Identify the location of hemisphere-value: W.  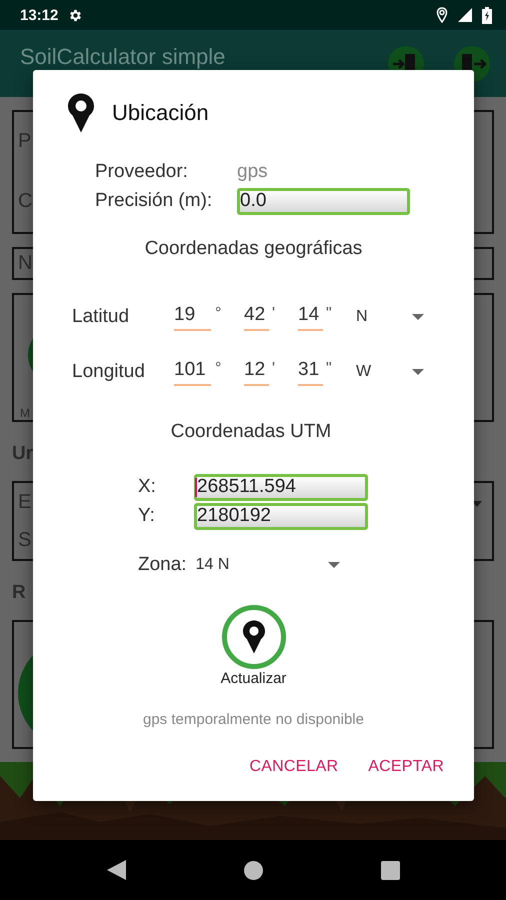
(384, 372).